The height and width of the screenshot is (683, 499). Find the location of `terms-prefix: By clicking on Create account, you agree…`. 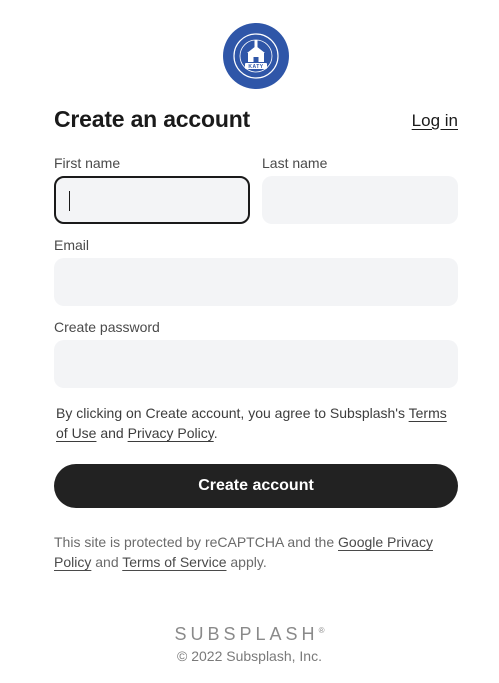

terms-prefix: By clicking on Create account, you agree… is located at coordinates (232, 413).